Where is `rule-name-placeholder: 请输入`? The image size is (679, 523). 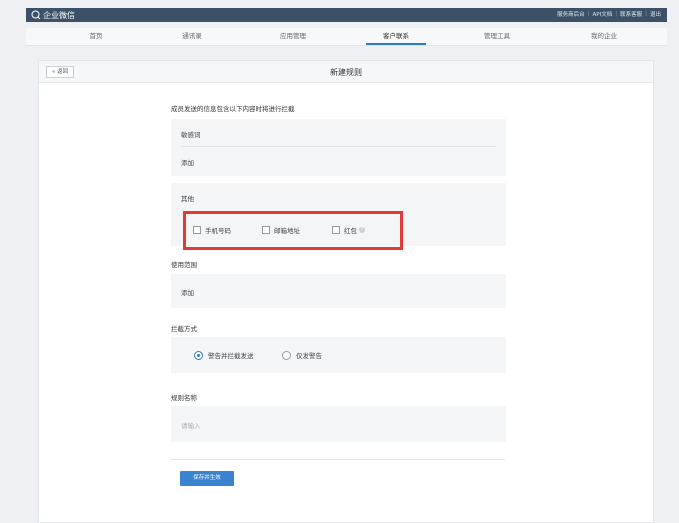 rule-name-placeholder: 请输入 is located at coordinates (191, 426).